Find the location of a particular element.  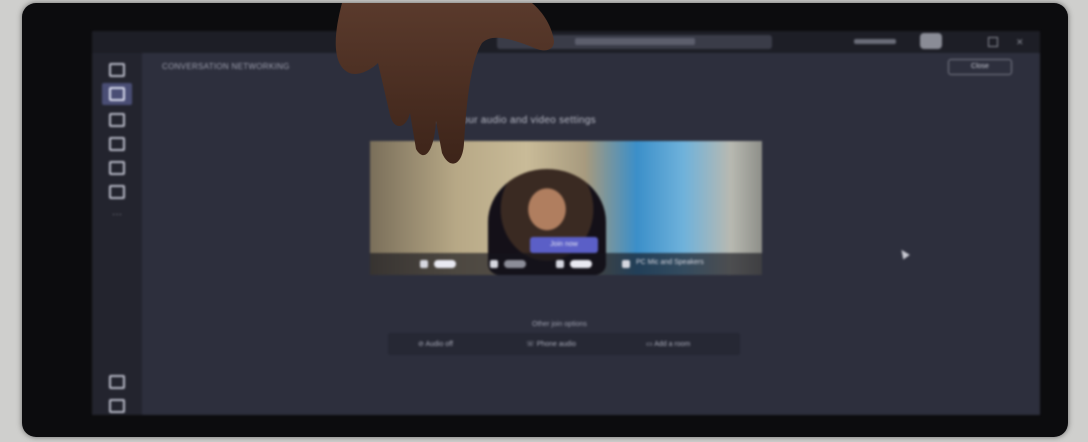

search-box is located at coordinates (634, 42).